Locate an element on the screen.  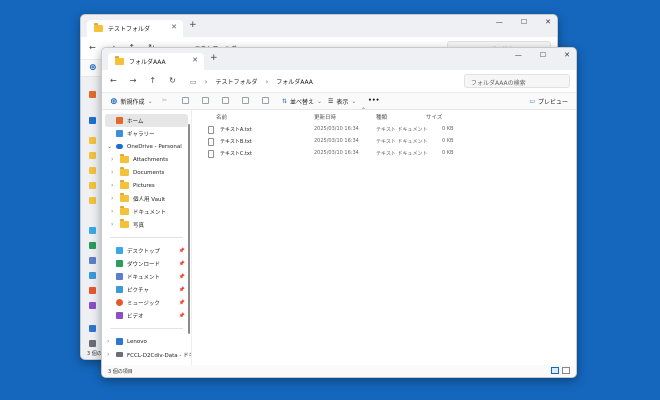
back-window-controls: — ☐ ✕ is located at coordinates (523, 22).